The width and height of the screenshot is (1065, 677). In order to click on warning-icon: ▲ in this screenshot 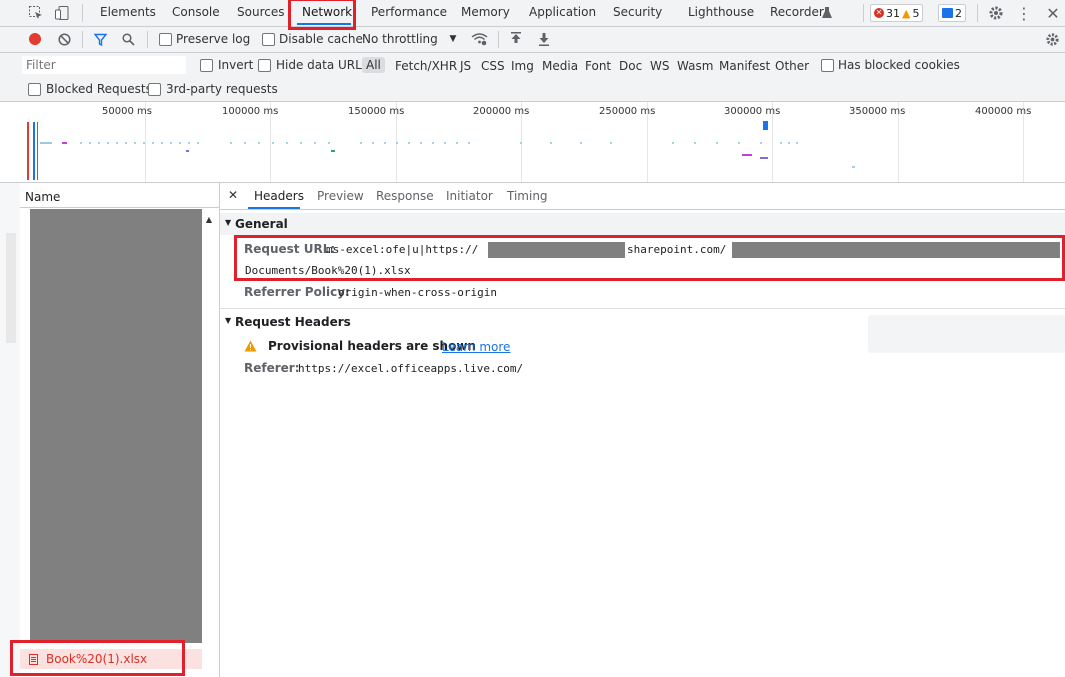, I will do `click(906, 13)`.